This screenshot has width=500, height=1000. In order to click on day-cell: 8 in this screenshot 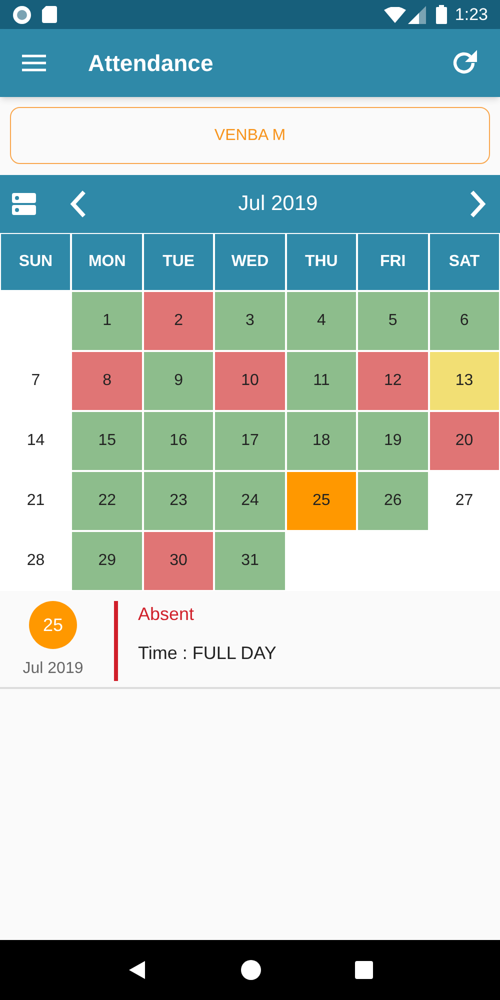, I will do `click(107, 381)`.